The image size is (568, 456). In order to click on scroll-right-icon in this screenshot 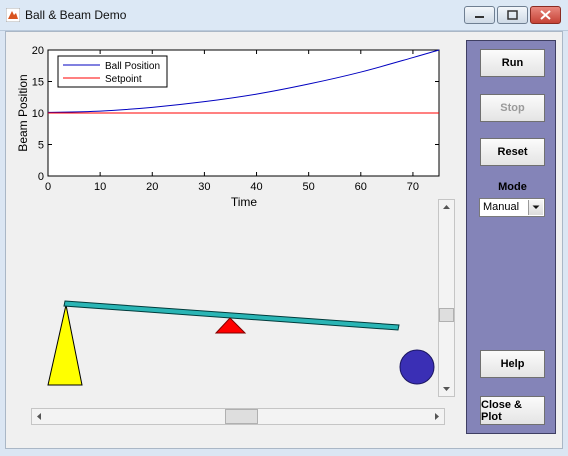, I will do `click(437, 416)`.